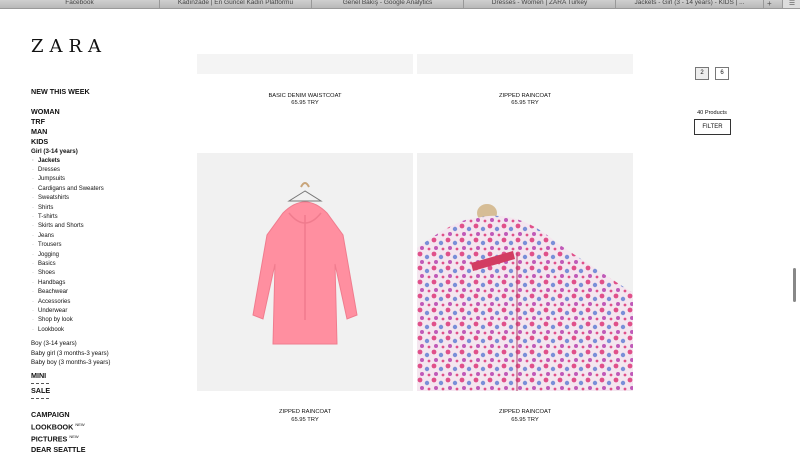  What do you see at coordinates (80, 4) in the screenshot?
I see `browser-tab: Facebook` at bounding box center [80, 4].